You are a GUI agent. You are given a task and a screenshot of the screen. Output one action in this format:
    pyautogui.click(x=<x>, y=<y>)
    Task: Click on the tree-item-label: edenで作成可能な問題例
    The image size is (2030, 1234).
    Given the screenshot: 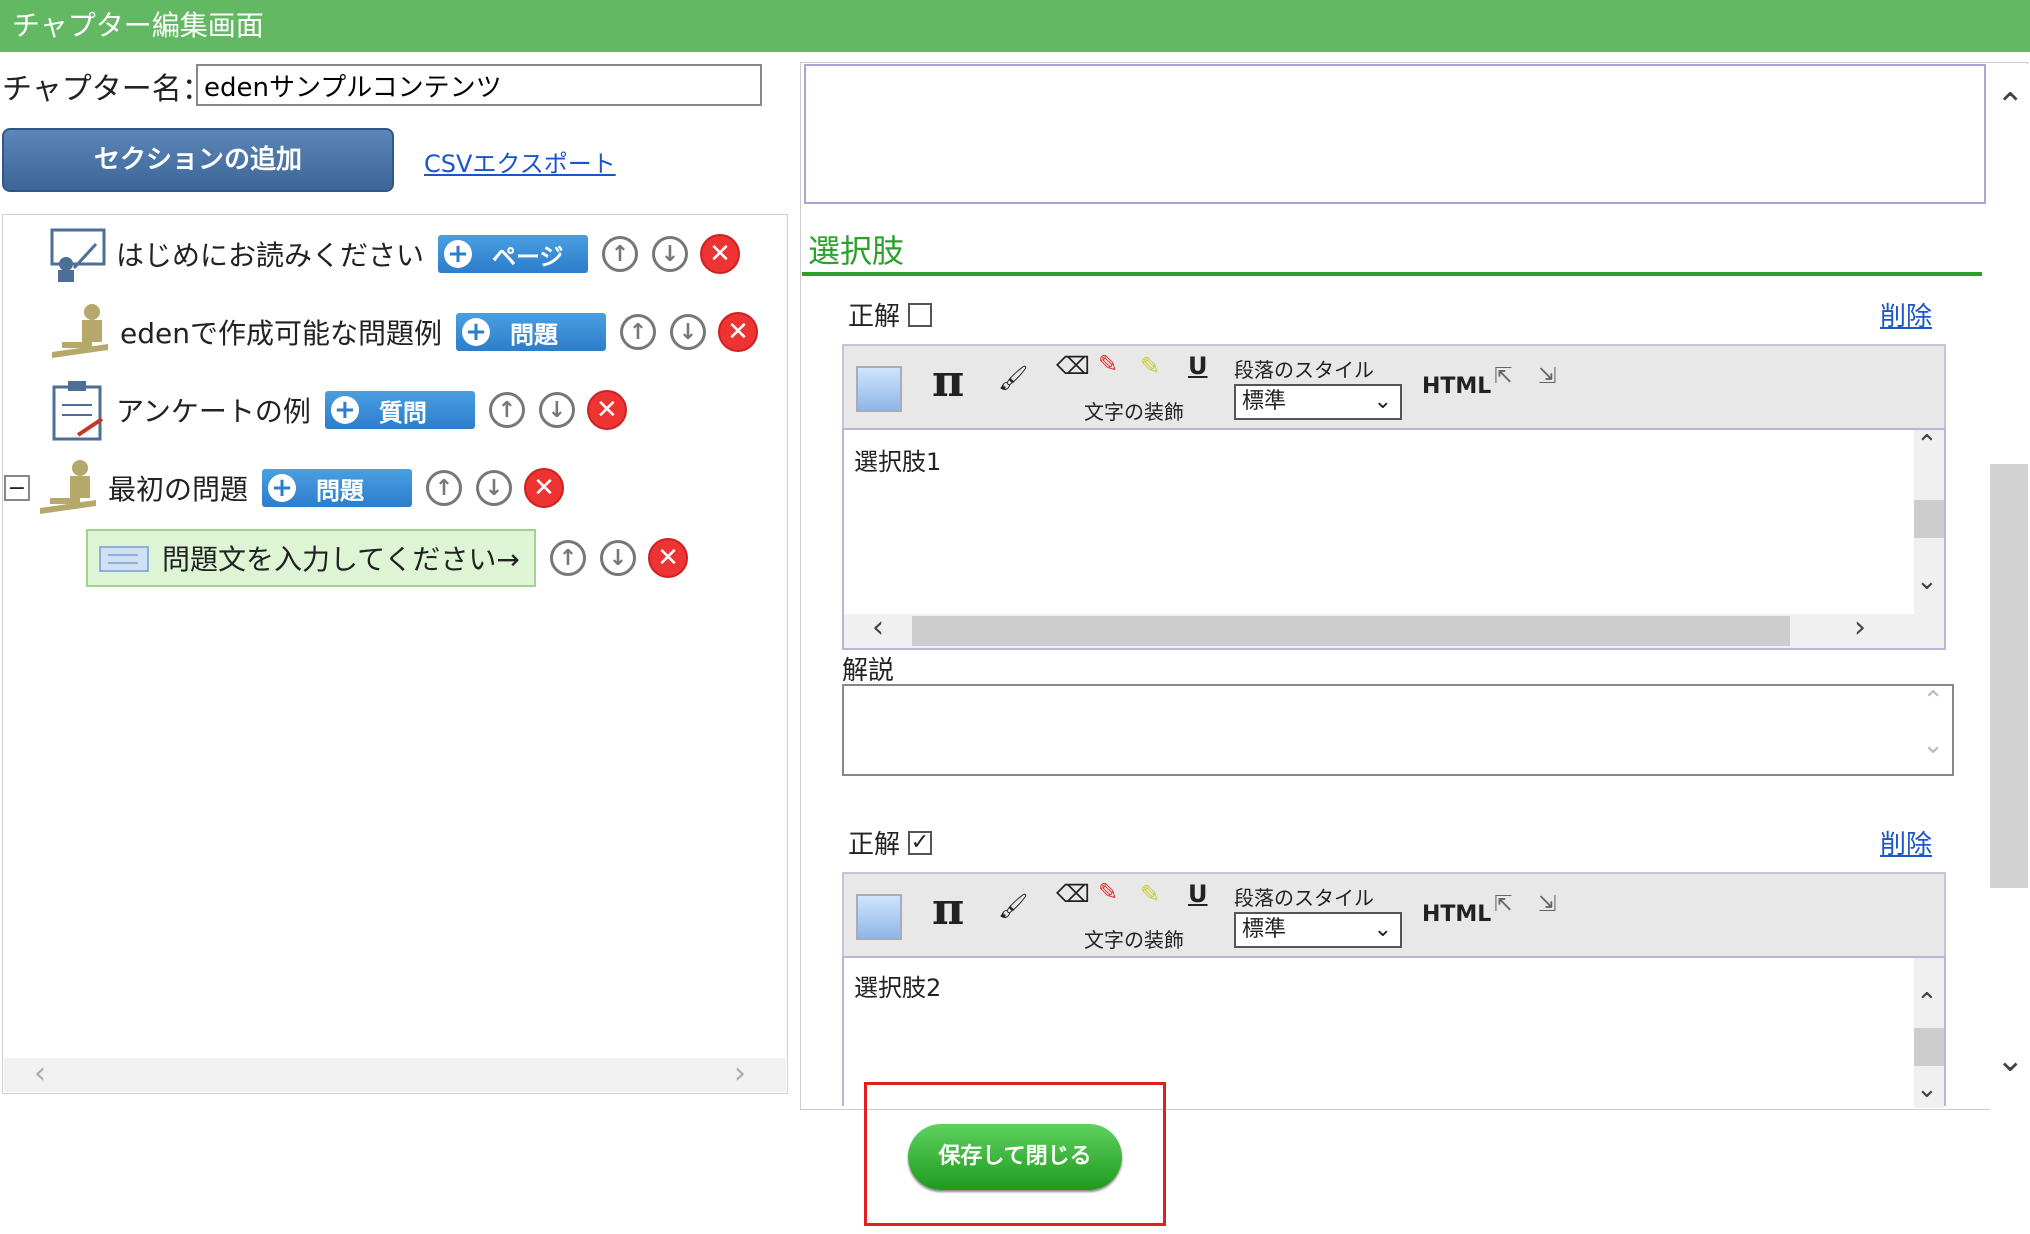 What is the action you would take?
    pyautogui.click(x=281, y=332)
    